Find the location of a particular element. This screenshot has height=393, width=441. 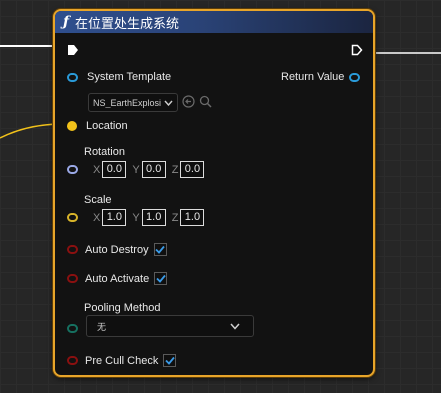

rotation-row: X 0.0 Y 0.0 Z 0.0 is located at coordinates (136, 169).